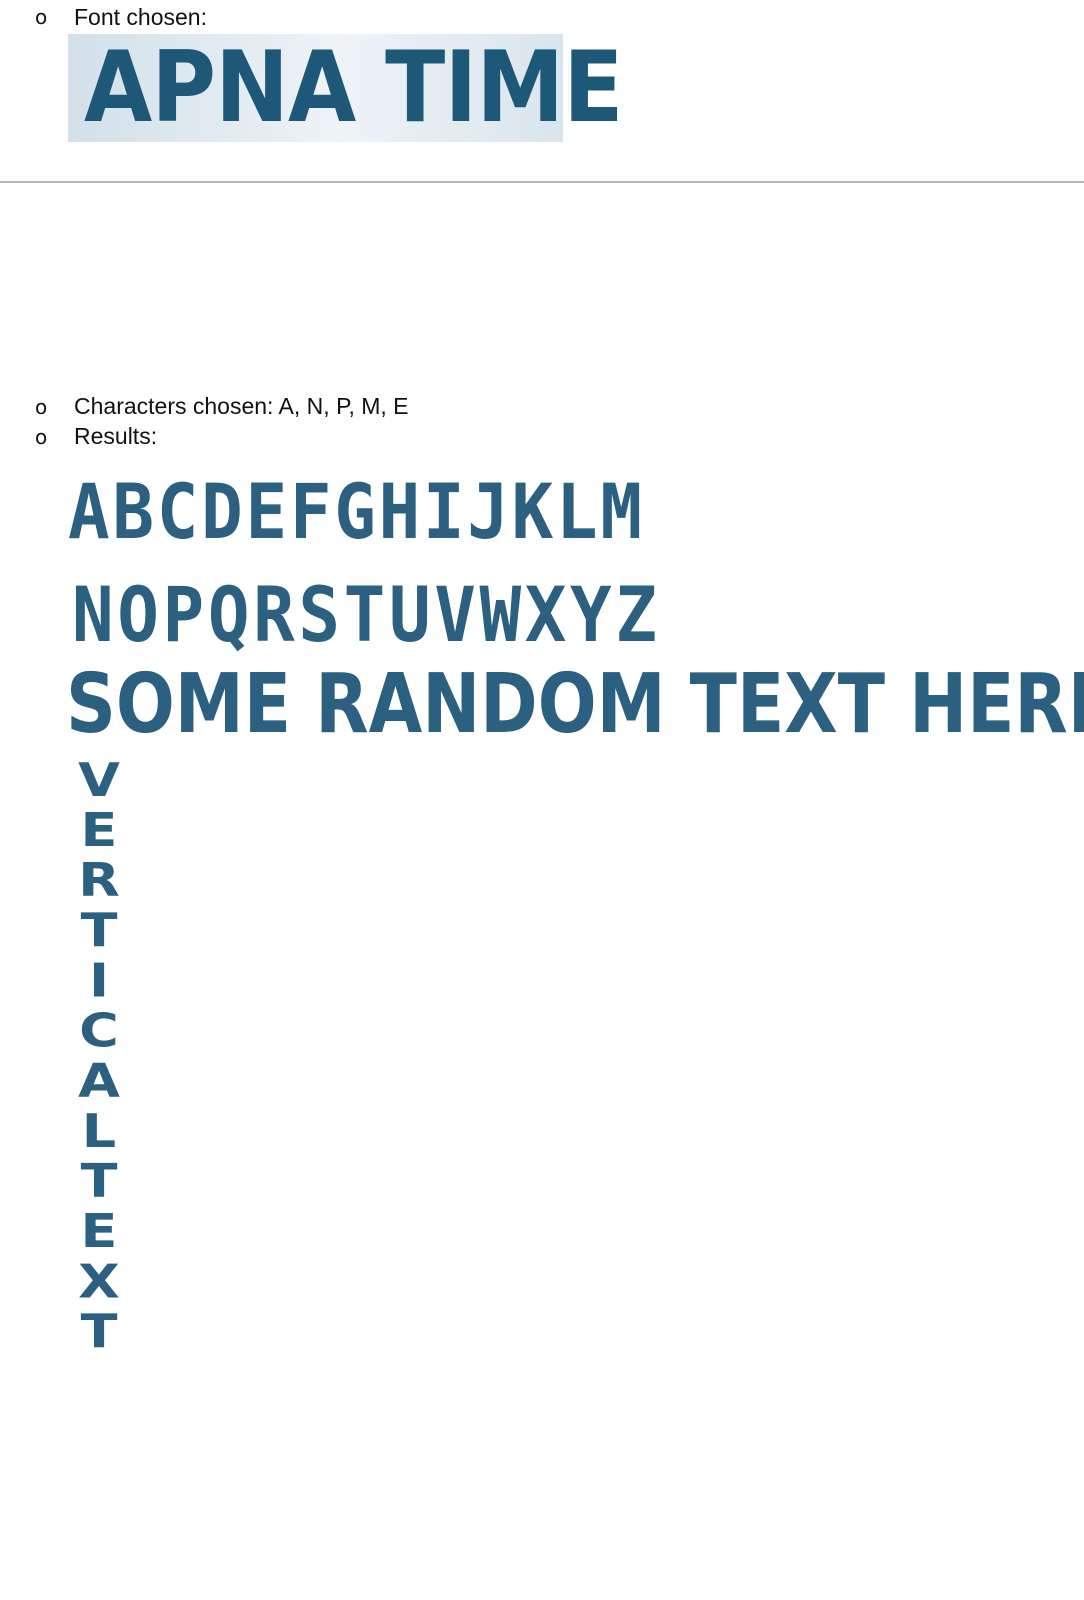 The width and height of the screenshot is (1084, 1600). Describe the element at coordinates (366, 614) in the screenshot. I see `alphabet-row-2: NOPQRSTUVWXYZ` at that location.